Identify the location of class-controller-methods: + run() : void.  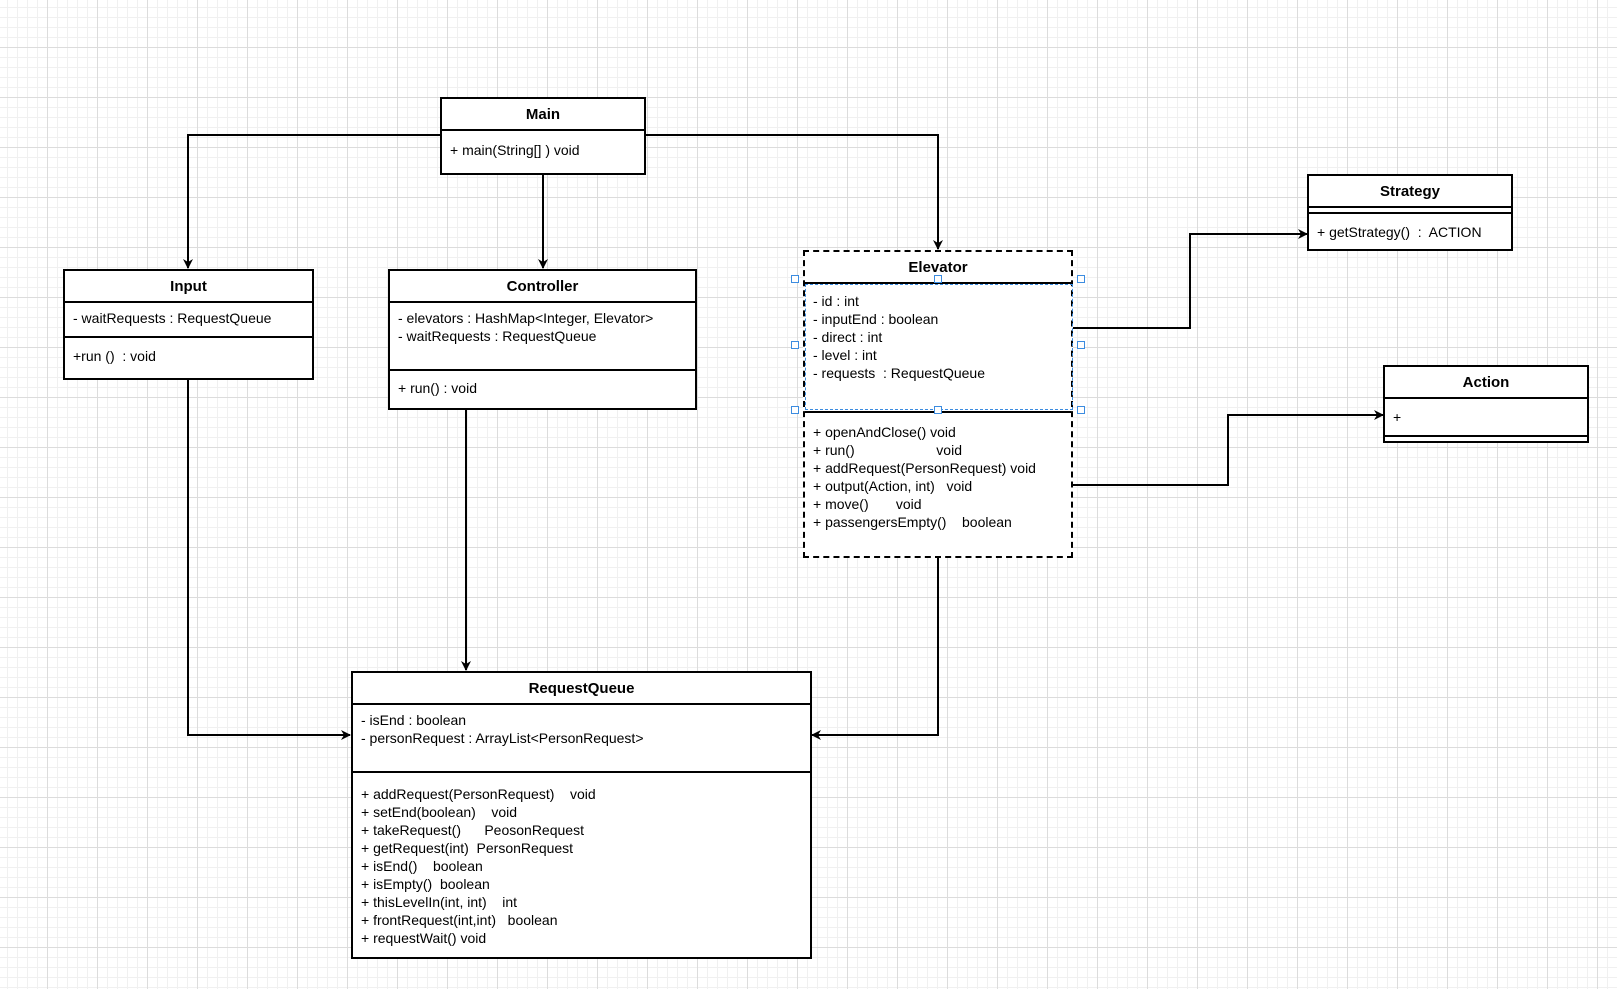
(542, 387).